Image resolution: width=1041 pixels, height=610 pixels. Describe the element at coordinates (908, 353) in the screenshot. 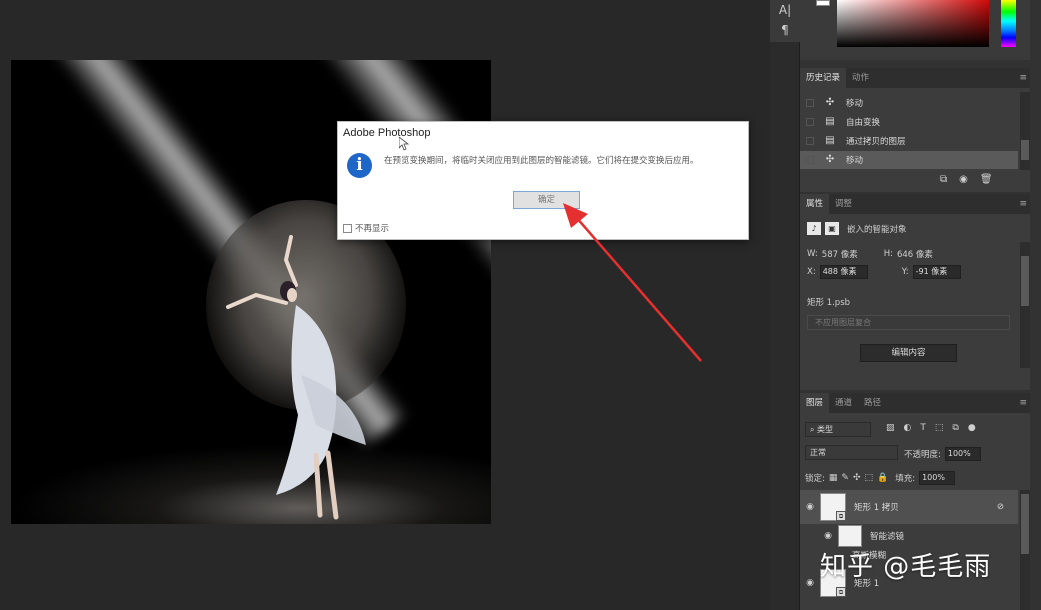

I see `edit-contents-button: 编辑内容` at that location.